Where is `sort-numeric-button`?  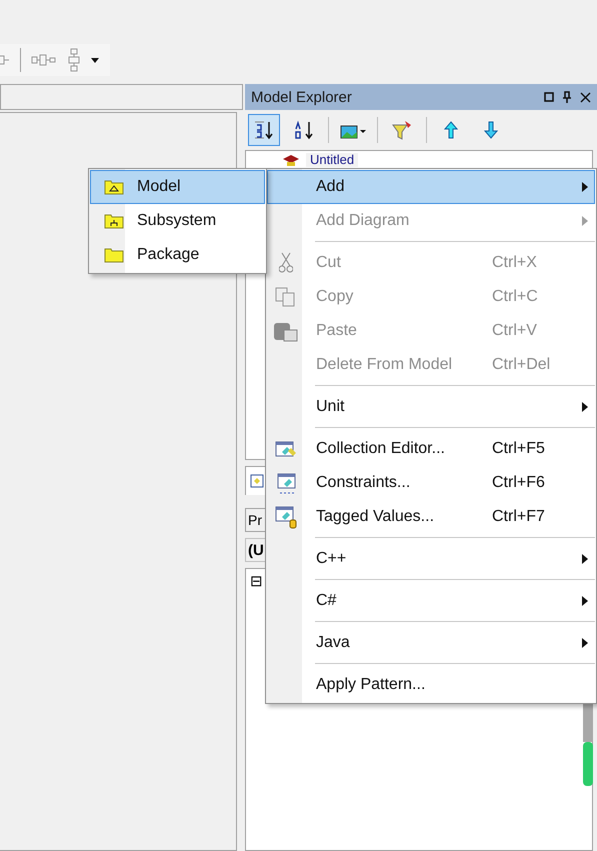
sort-numeric-button is located at coordinates (264, 130).